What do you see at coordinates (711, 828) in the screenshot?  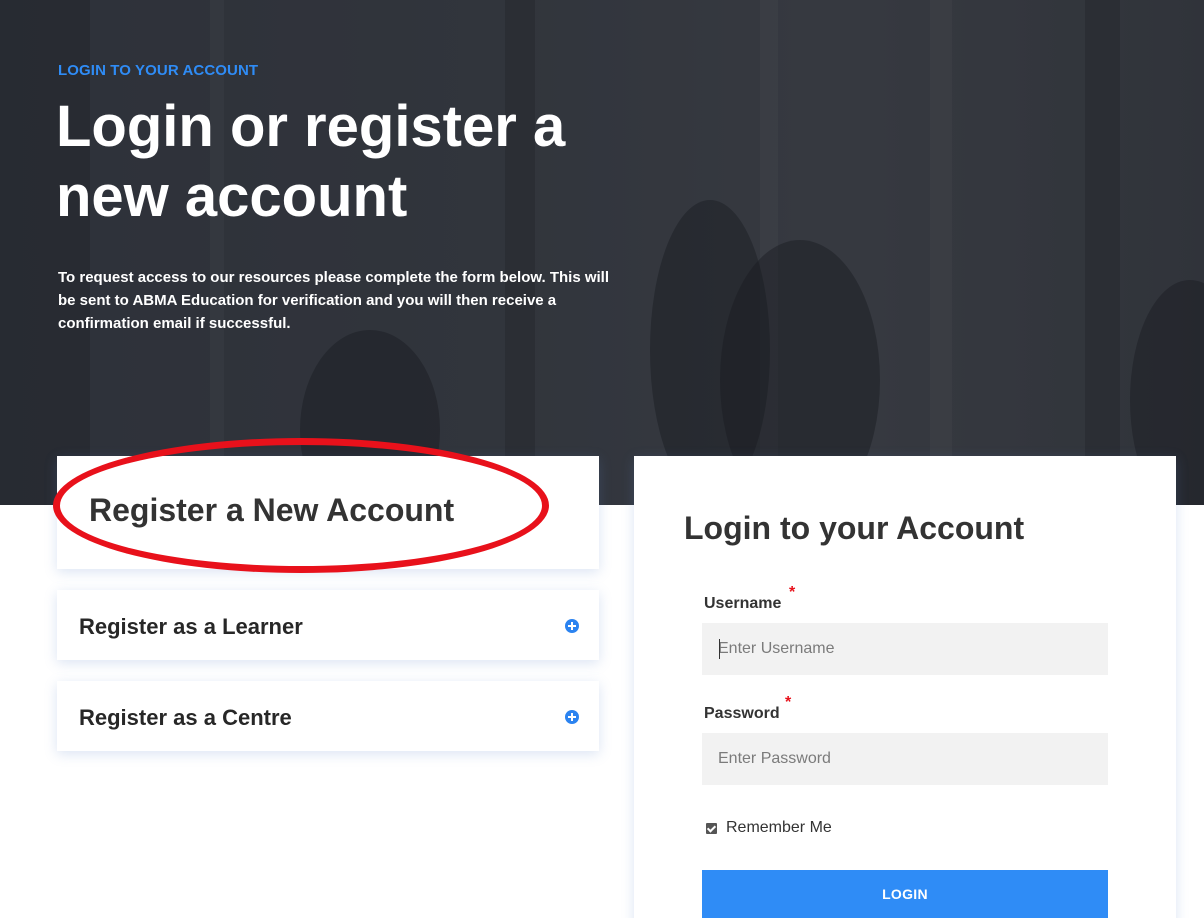 I see `checkbox-checked-icon` at bounding box center [711, 828].